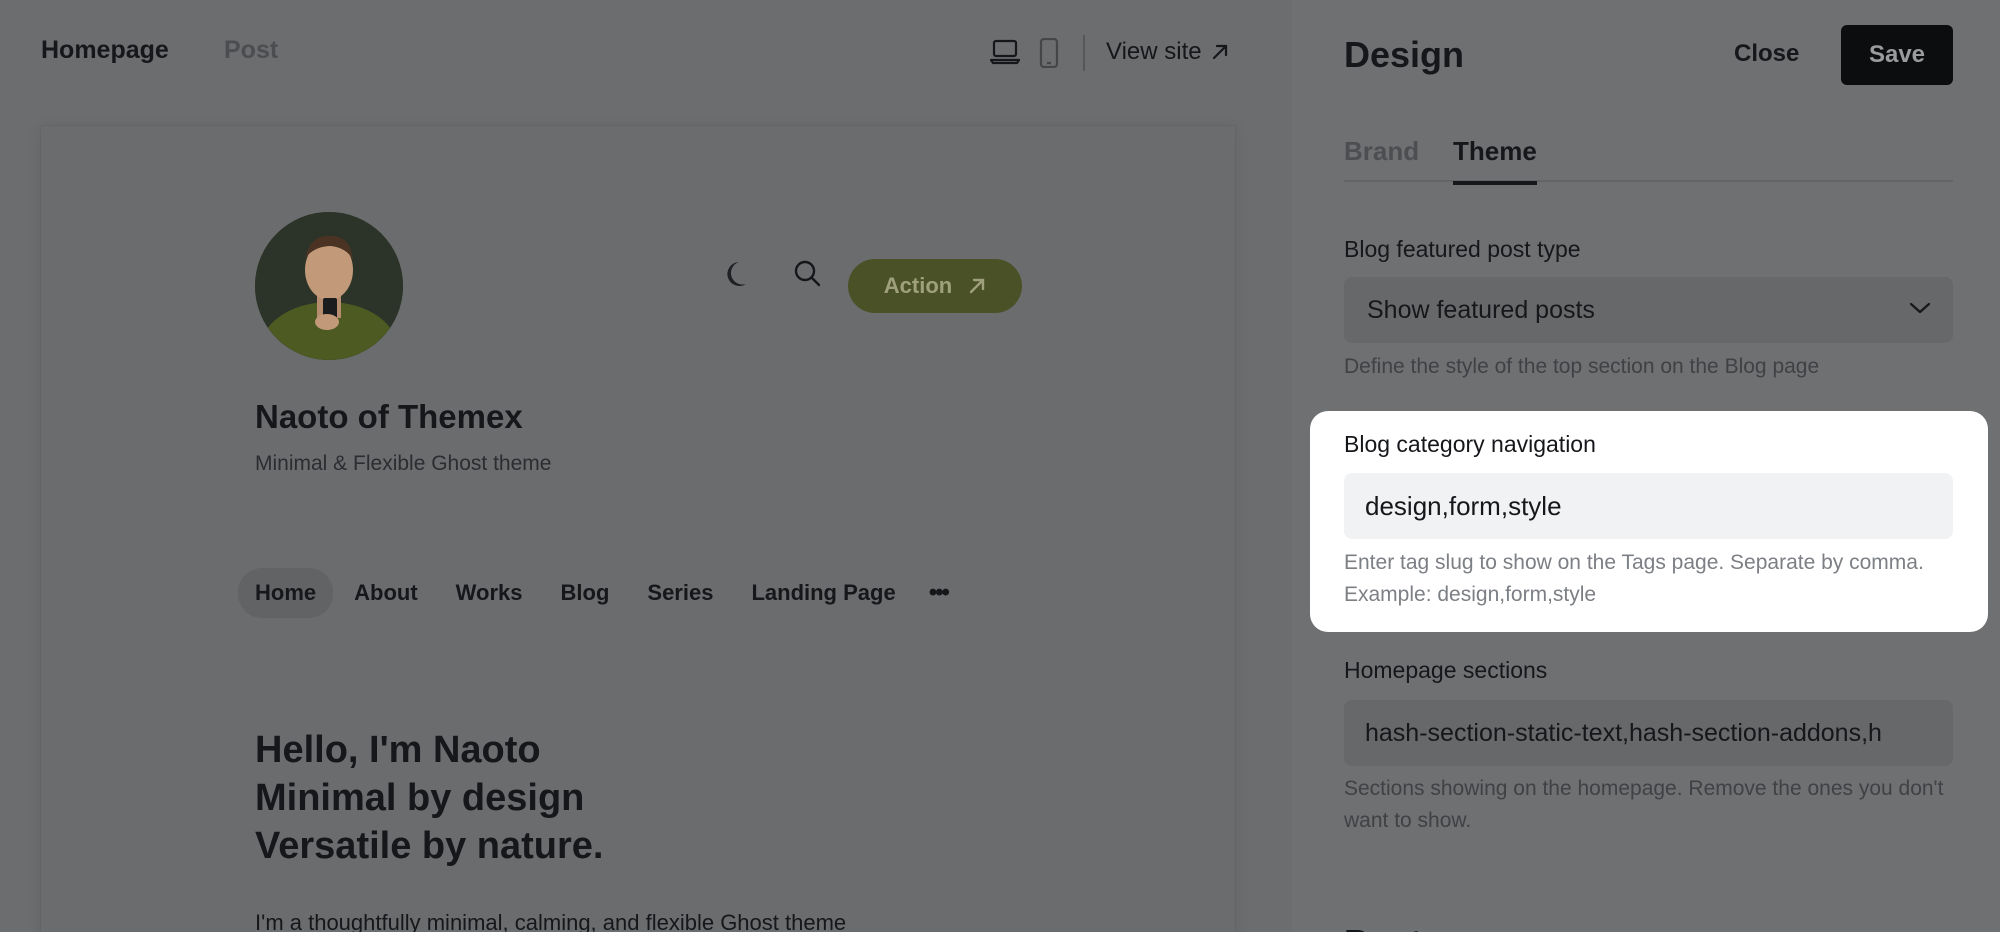 The image size is (2000, 932). Describe the element at coordinates (1404, 54) in the screenshot. I see `panel-title: Design` at that location.